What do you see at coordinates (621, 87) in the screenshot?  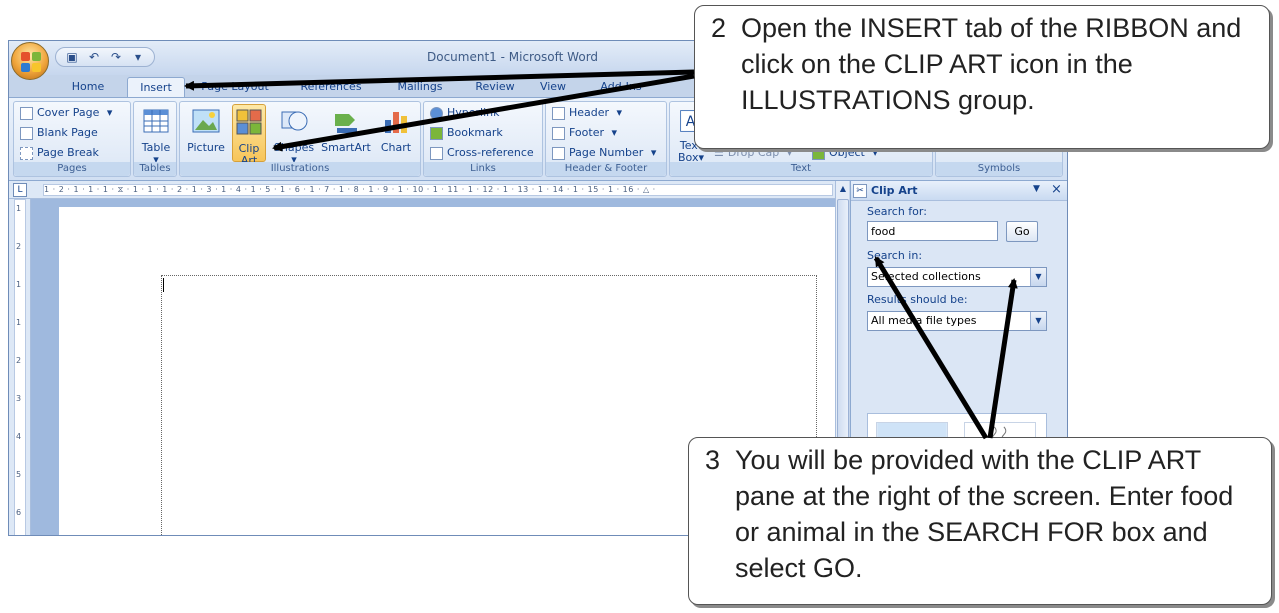 I see `tab-add-ins: Add-Ins` at bounding box center [621, 87].